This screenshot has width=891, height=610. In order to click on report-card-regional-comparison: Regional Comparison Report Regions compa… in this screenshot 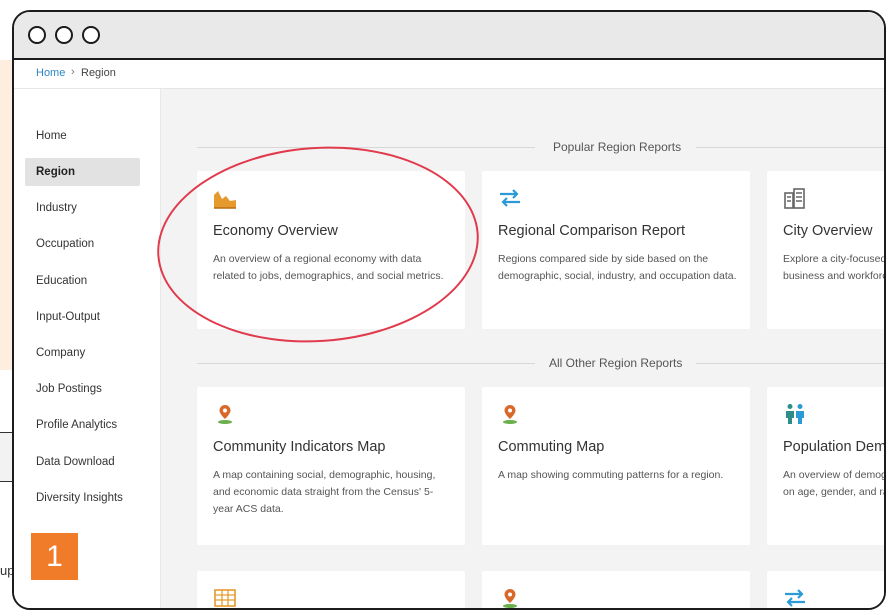, I will do `click(616, 250)`.